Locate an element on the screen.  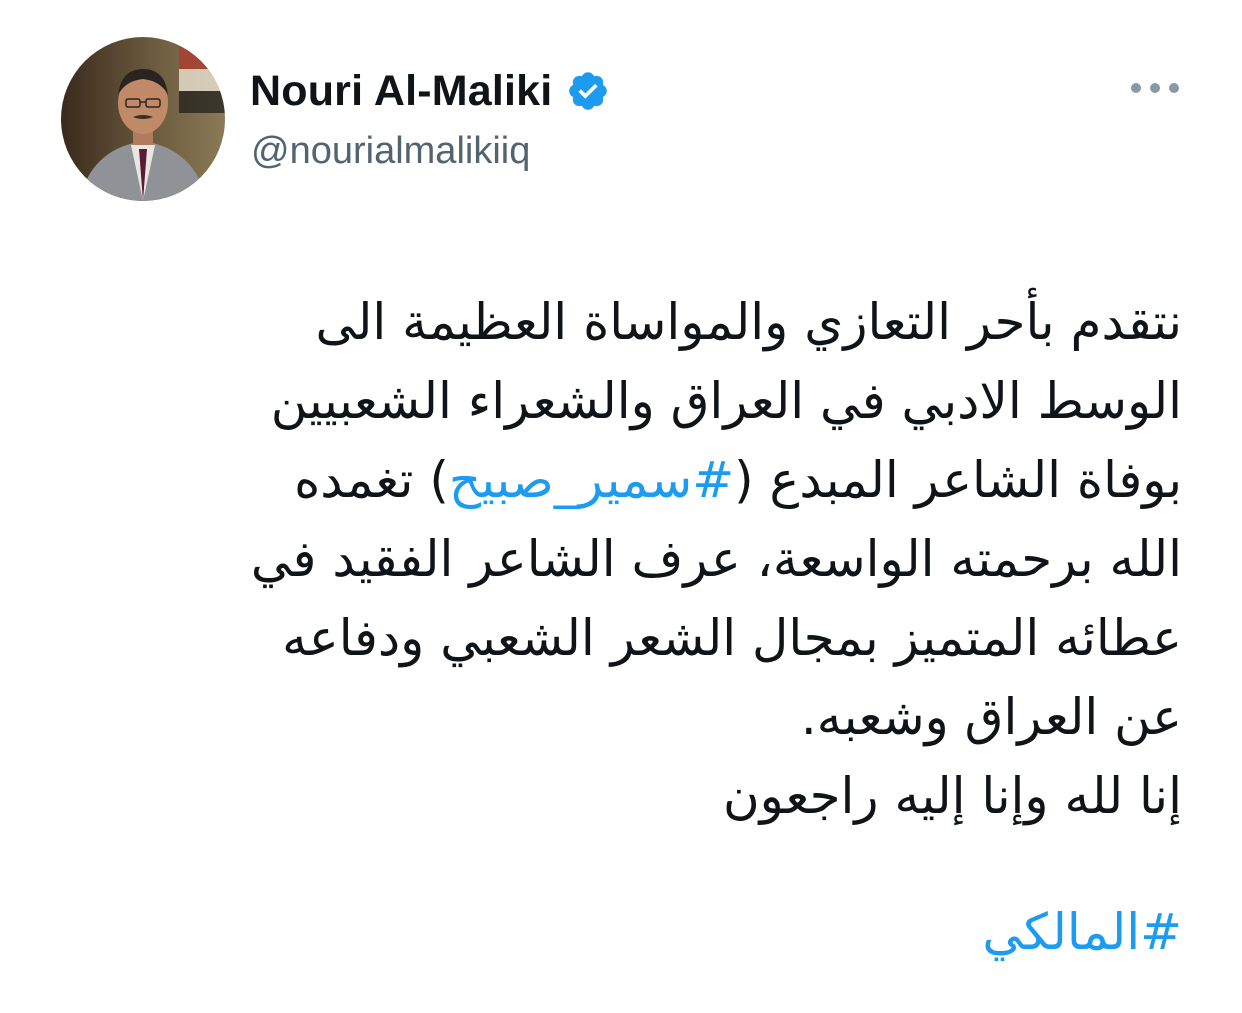
author-name-row: Nouri Al-Maliki is located at coordinates (430, 91).